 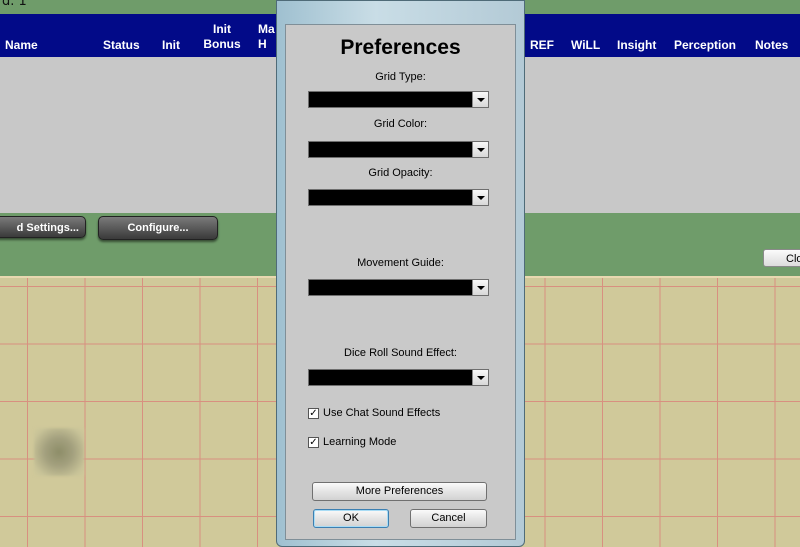 What do you see at coordinates (400, 173) in the screenshot?
I see `grid-opacity-label: Grid Opacity:` at bounding box center [400, 173].